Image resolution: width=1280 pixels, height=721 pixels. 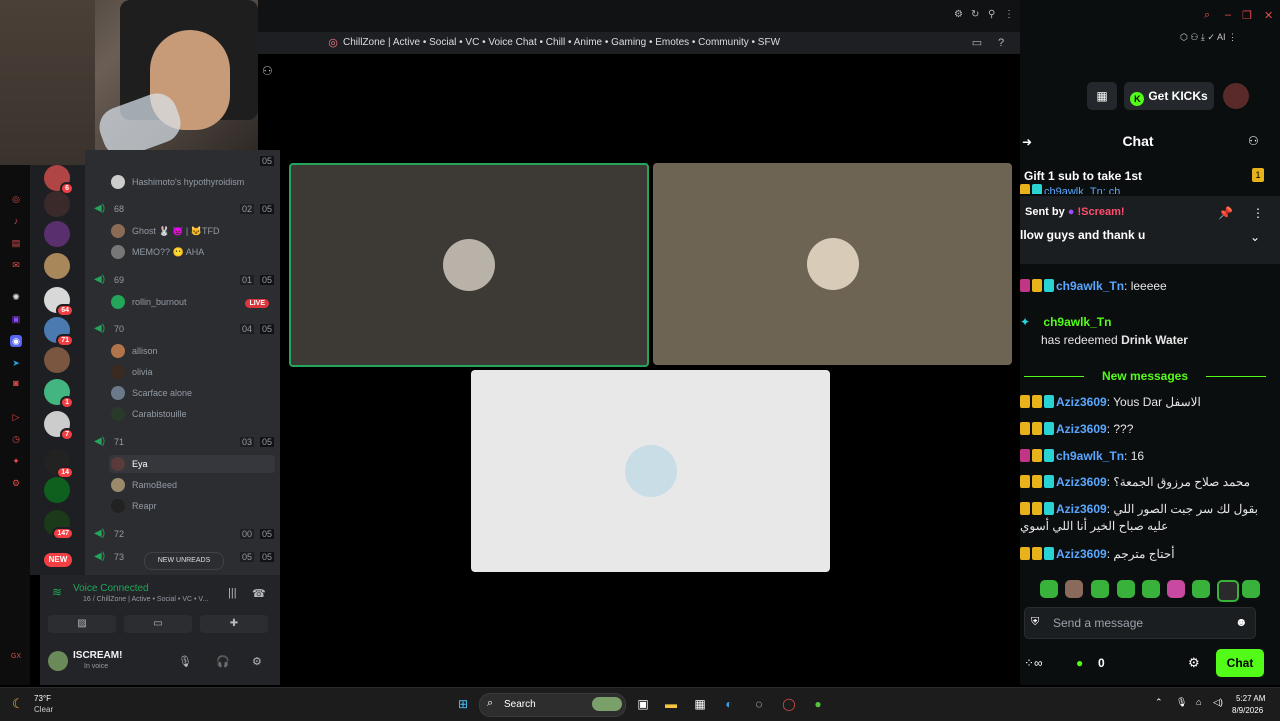 I want to click on kick-app-icon: ●, so click(x=818, y=704).